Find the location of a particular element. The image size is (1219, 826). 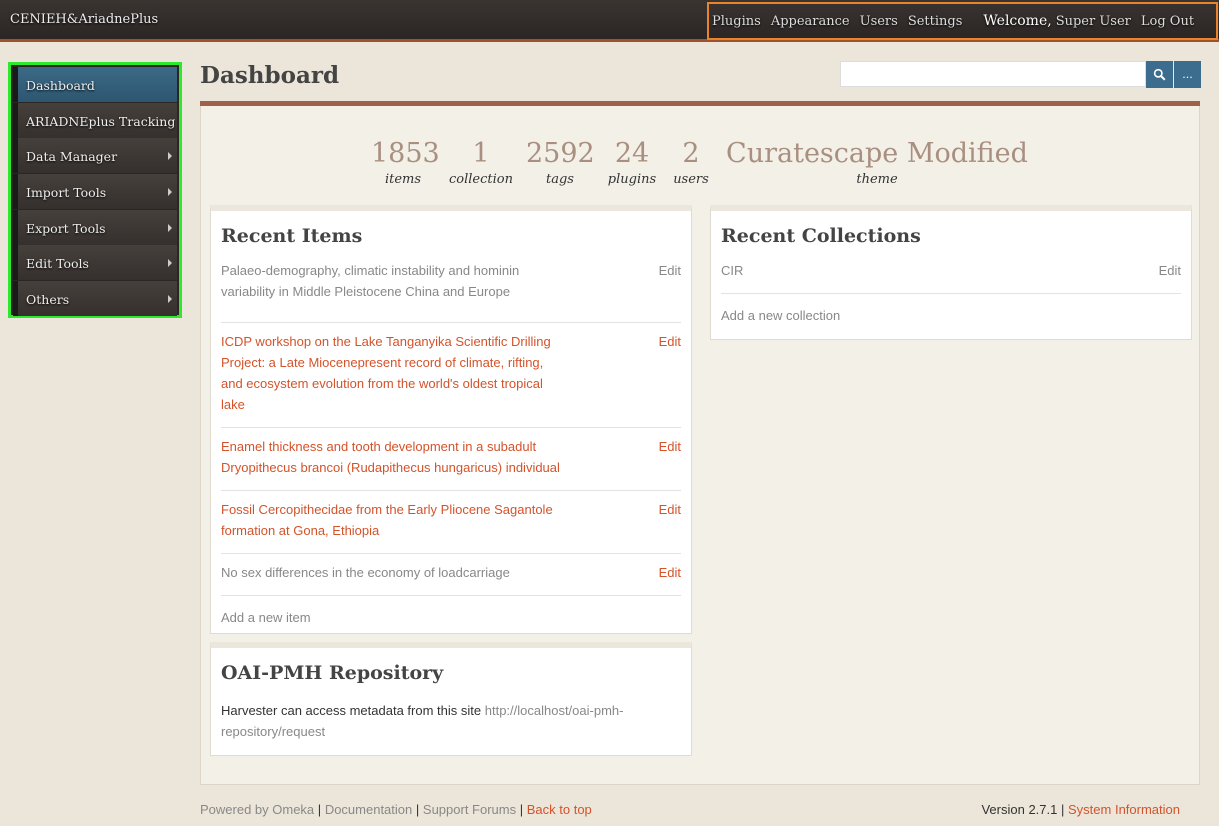

sidebar-item-edit-tools: Edit Tools is located at coordinates (95, 263).